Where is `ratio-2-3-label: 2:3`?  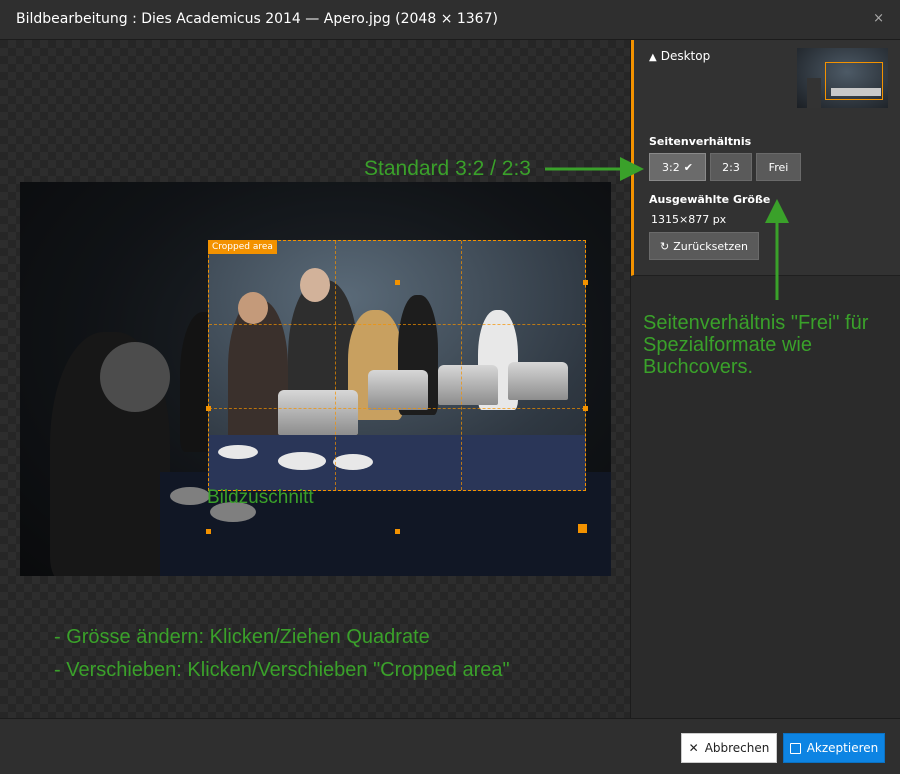
ratio-2-3-label: 2:3 is located at coordinates (731, 167).